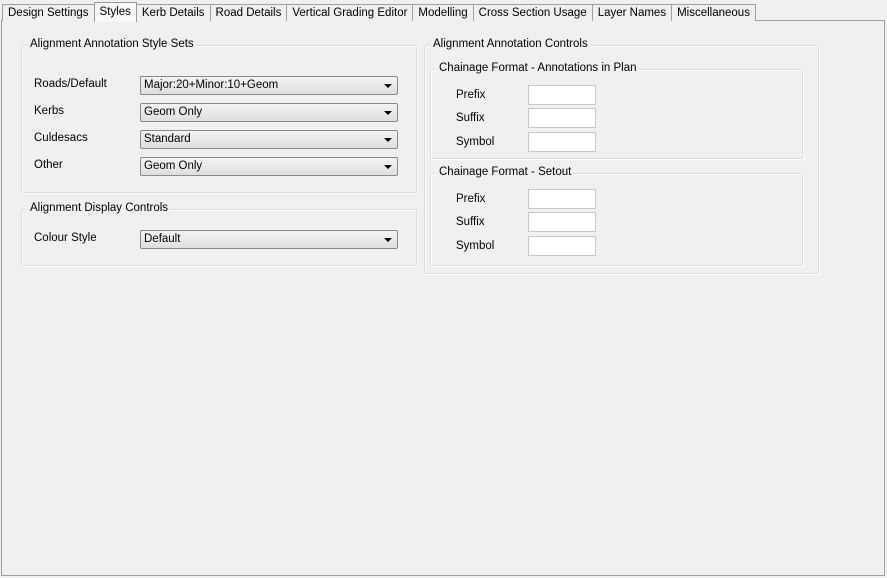  Describe the element at coordinates (562, 142) in the screenshot. I see `plan-symbol-input` at that location.